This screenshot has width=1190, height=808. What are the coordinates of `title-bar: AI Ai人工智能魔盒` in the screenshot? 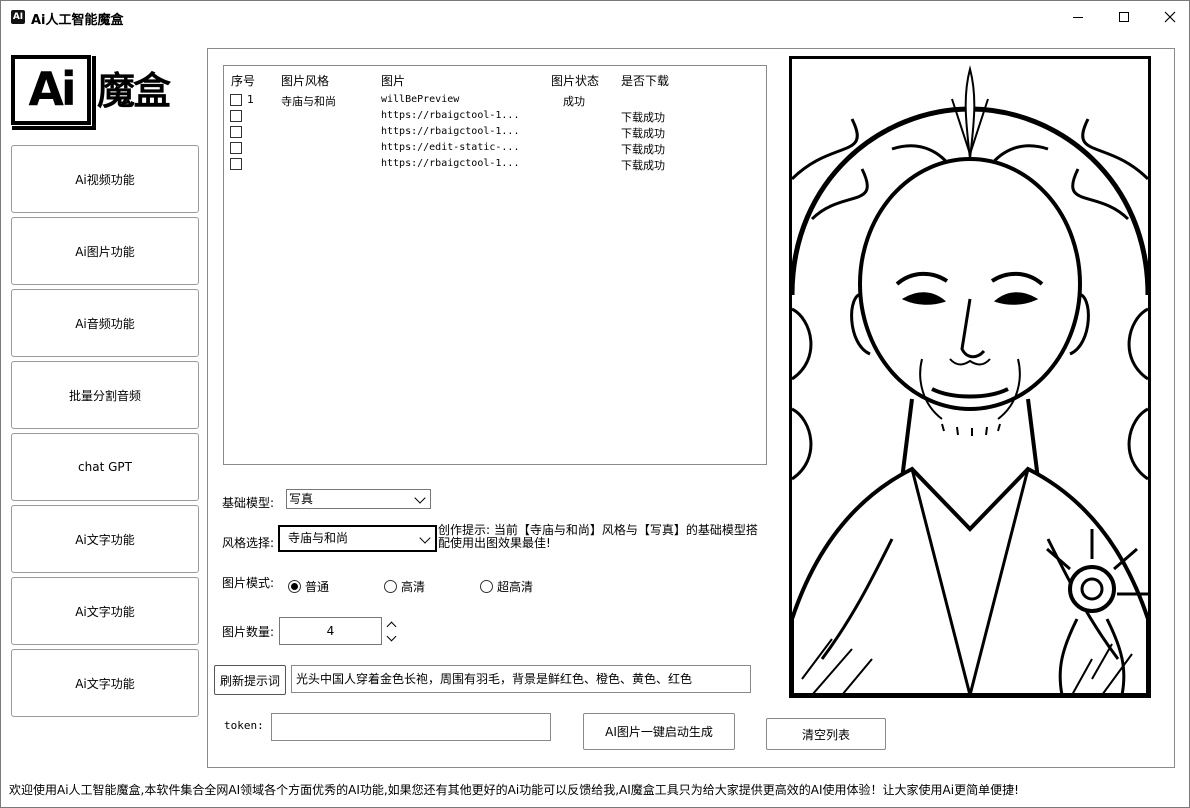 It's located at (595, 17).